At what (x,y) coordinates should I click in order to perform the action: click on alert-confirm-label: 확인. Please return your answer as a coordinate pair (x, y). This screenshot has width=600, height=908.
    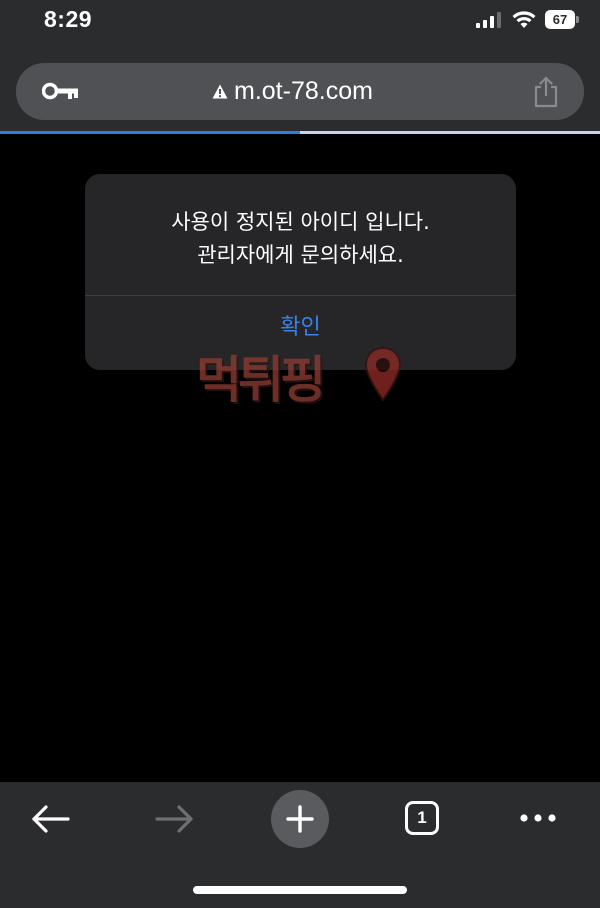
    Looking at the image, I should click on (300, 327).